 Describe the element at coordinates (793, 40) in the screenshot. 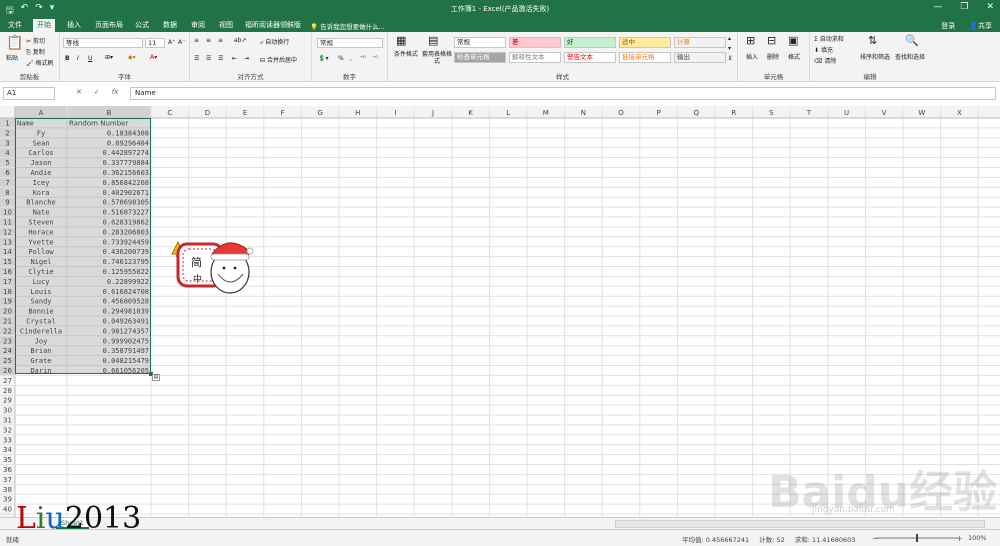

I see `format-cells-icon: ▣` at that location.